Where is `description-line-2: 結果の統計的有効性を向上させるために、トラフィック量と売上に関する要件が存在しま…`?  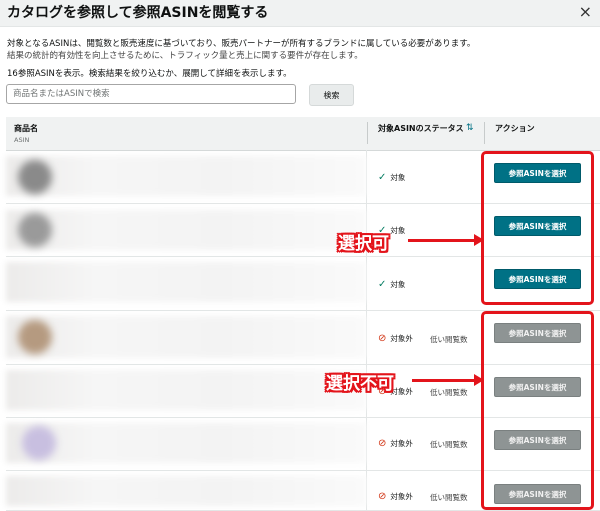 description-line-2: 結果の統計的有効性を向上させるために、トラフィック量と売上に関する要件が存在しま… is located at coordinates (185, 56).